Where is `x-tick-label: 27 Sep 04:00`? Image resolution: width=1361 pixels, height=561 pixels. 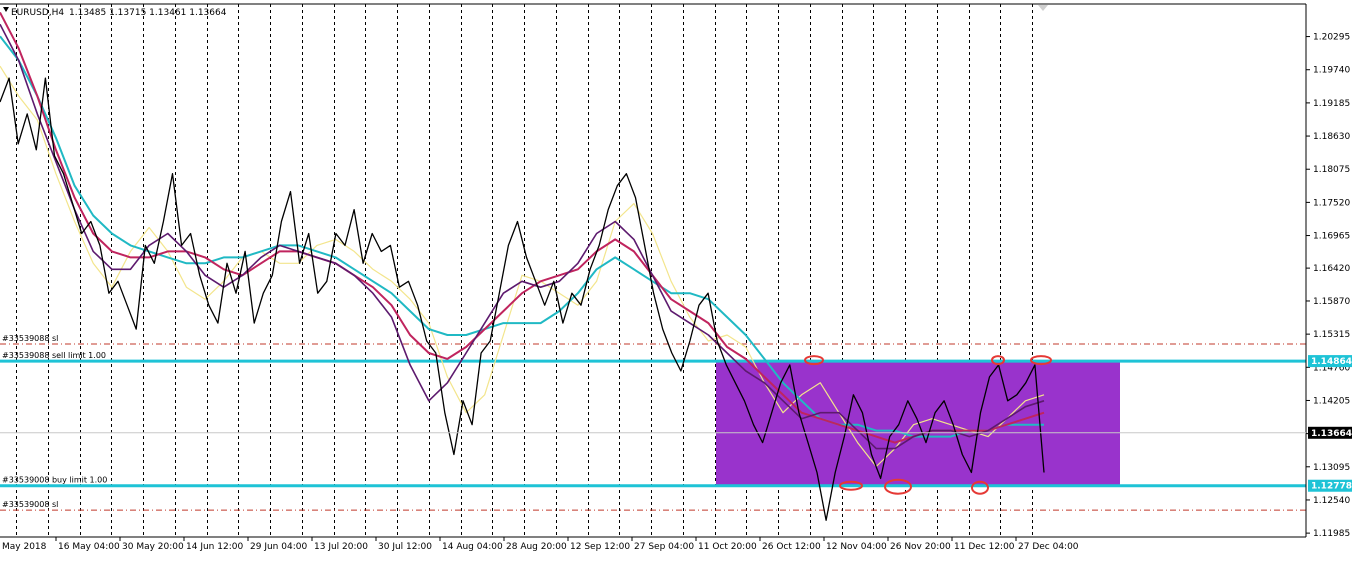 x-tick-label: 27 Sep 04:00 is located at coordinates (664, 547).